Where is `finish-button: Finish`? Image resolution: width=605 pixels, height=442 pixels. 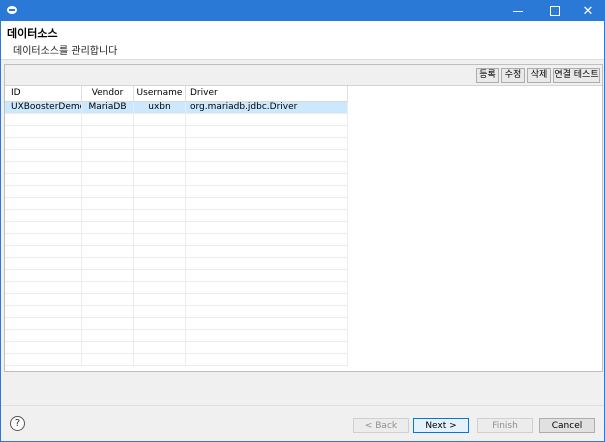 finish-button: Finish is located at coordinates (505, 425).